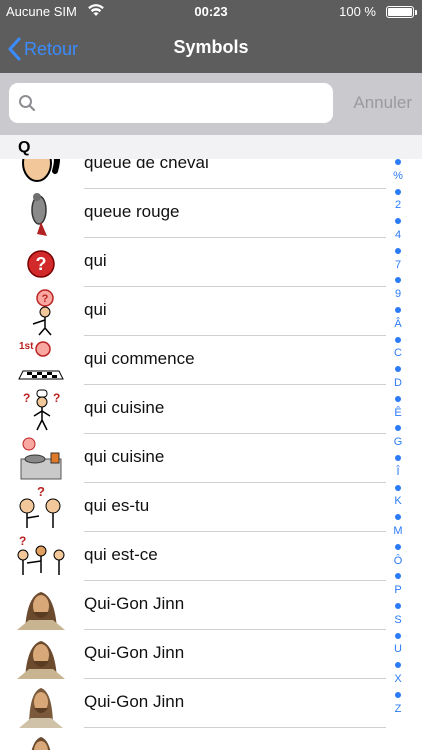  I want to click on search-input, so click(185, 104).